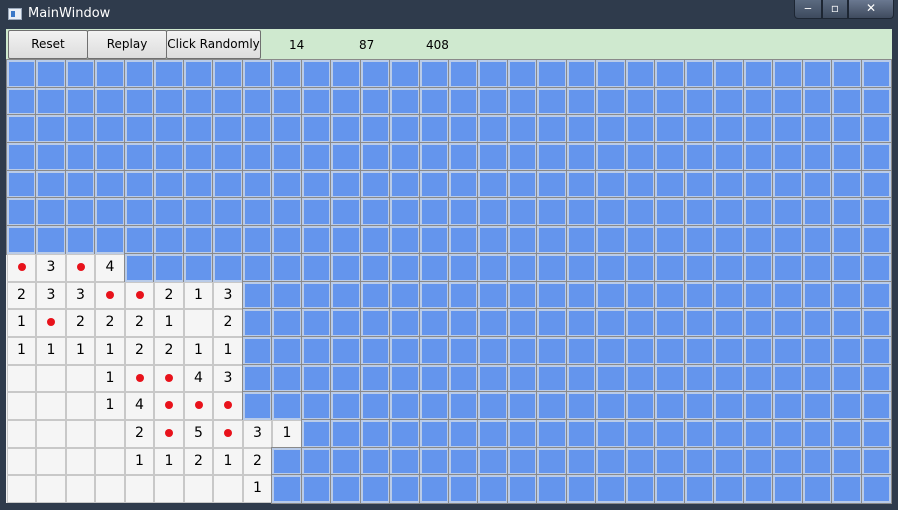  Describe the element at coordinates (449, 14) in the screenshot. I see `title-bar: MainWindow ‒ ▫ ✕` at that location.